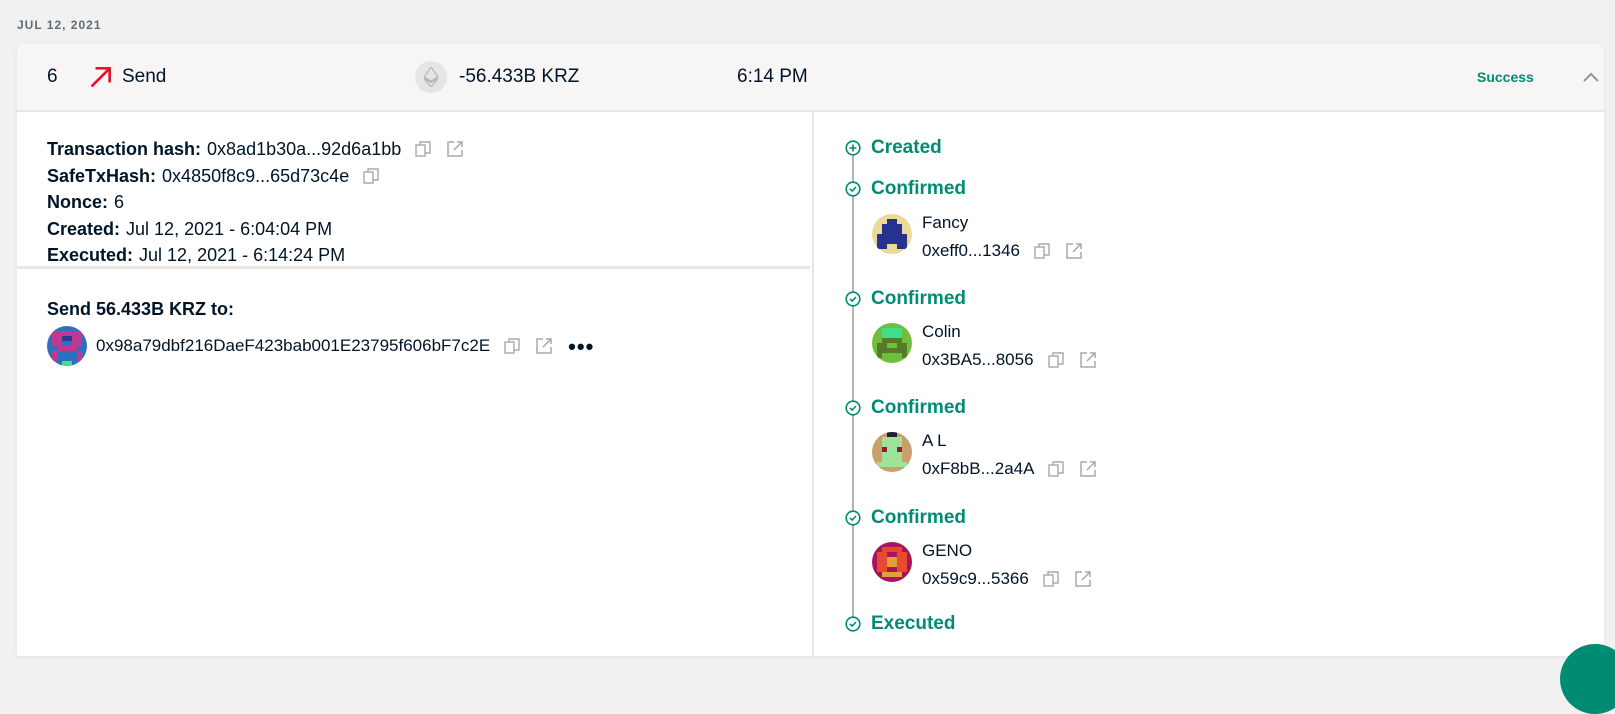 This screenshot has height=714, width=1615. I want to click on summary-amount: -56.433B KRZ, so click(497, 77).